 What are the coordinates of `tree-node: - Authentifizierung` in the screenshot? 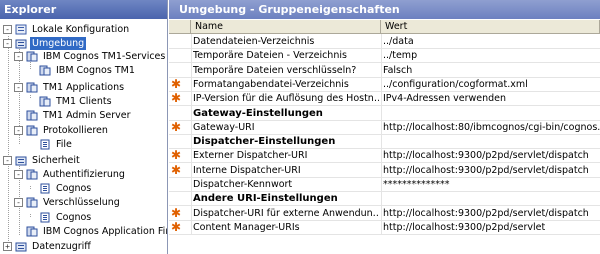 It's located at (70, 174).